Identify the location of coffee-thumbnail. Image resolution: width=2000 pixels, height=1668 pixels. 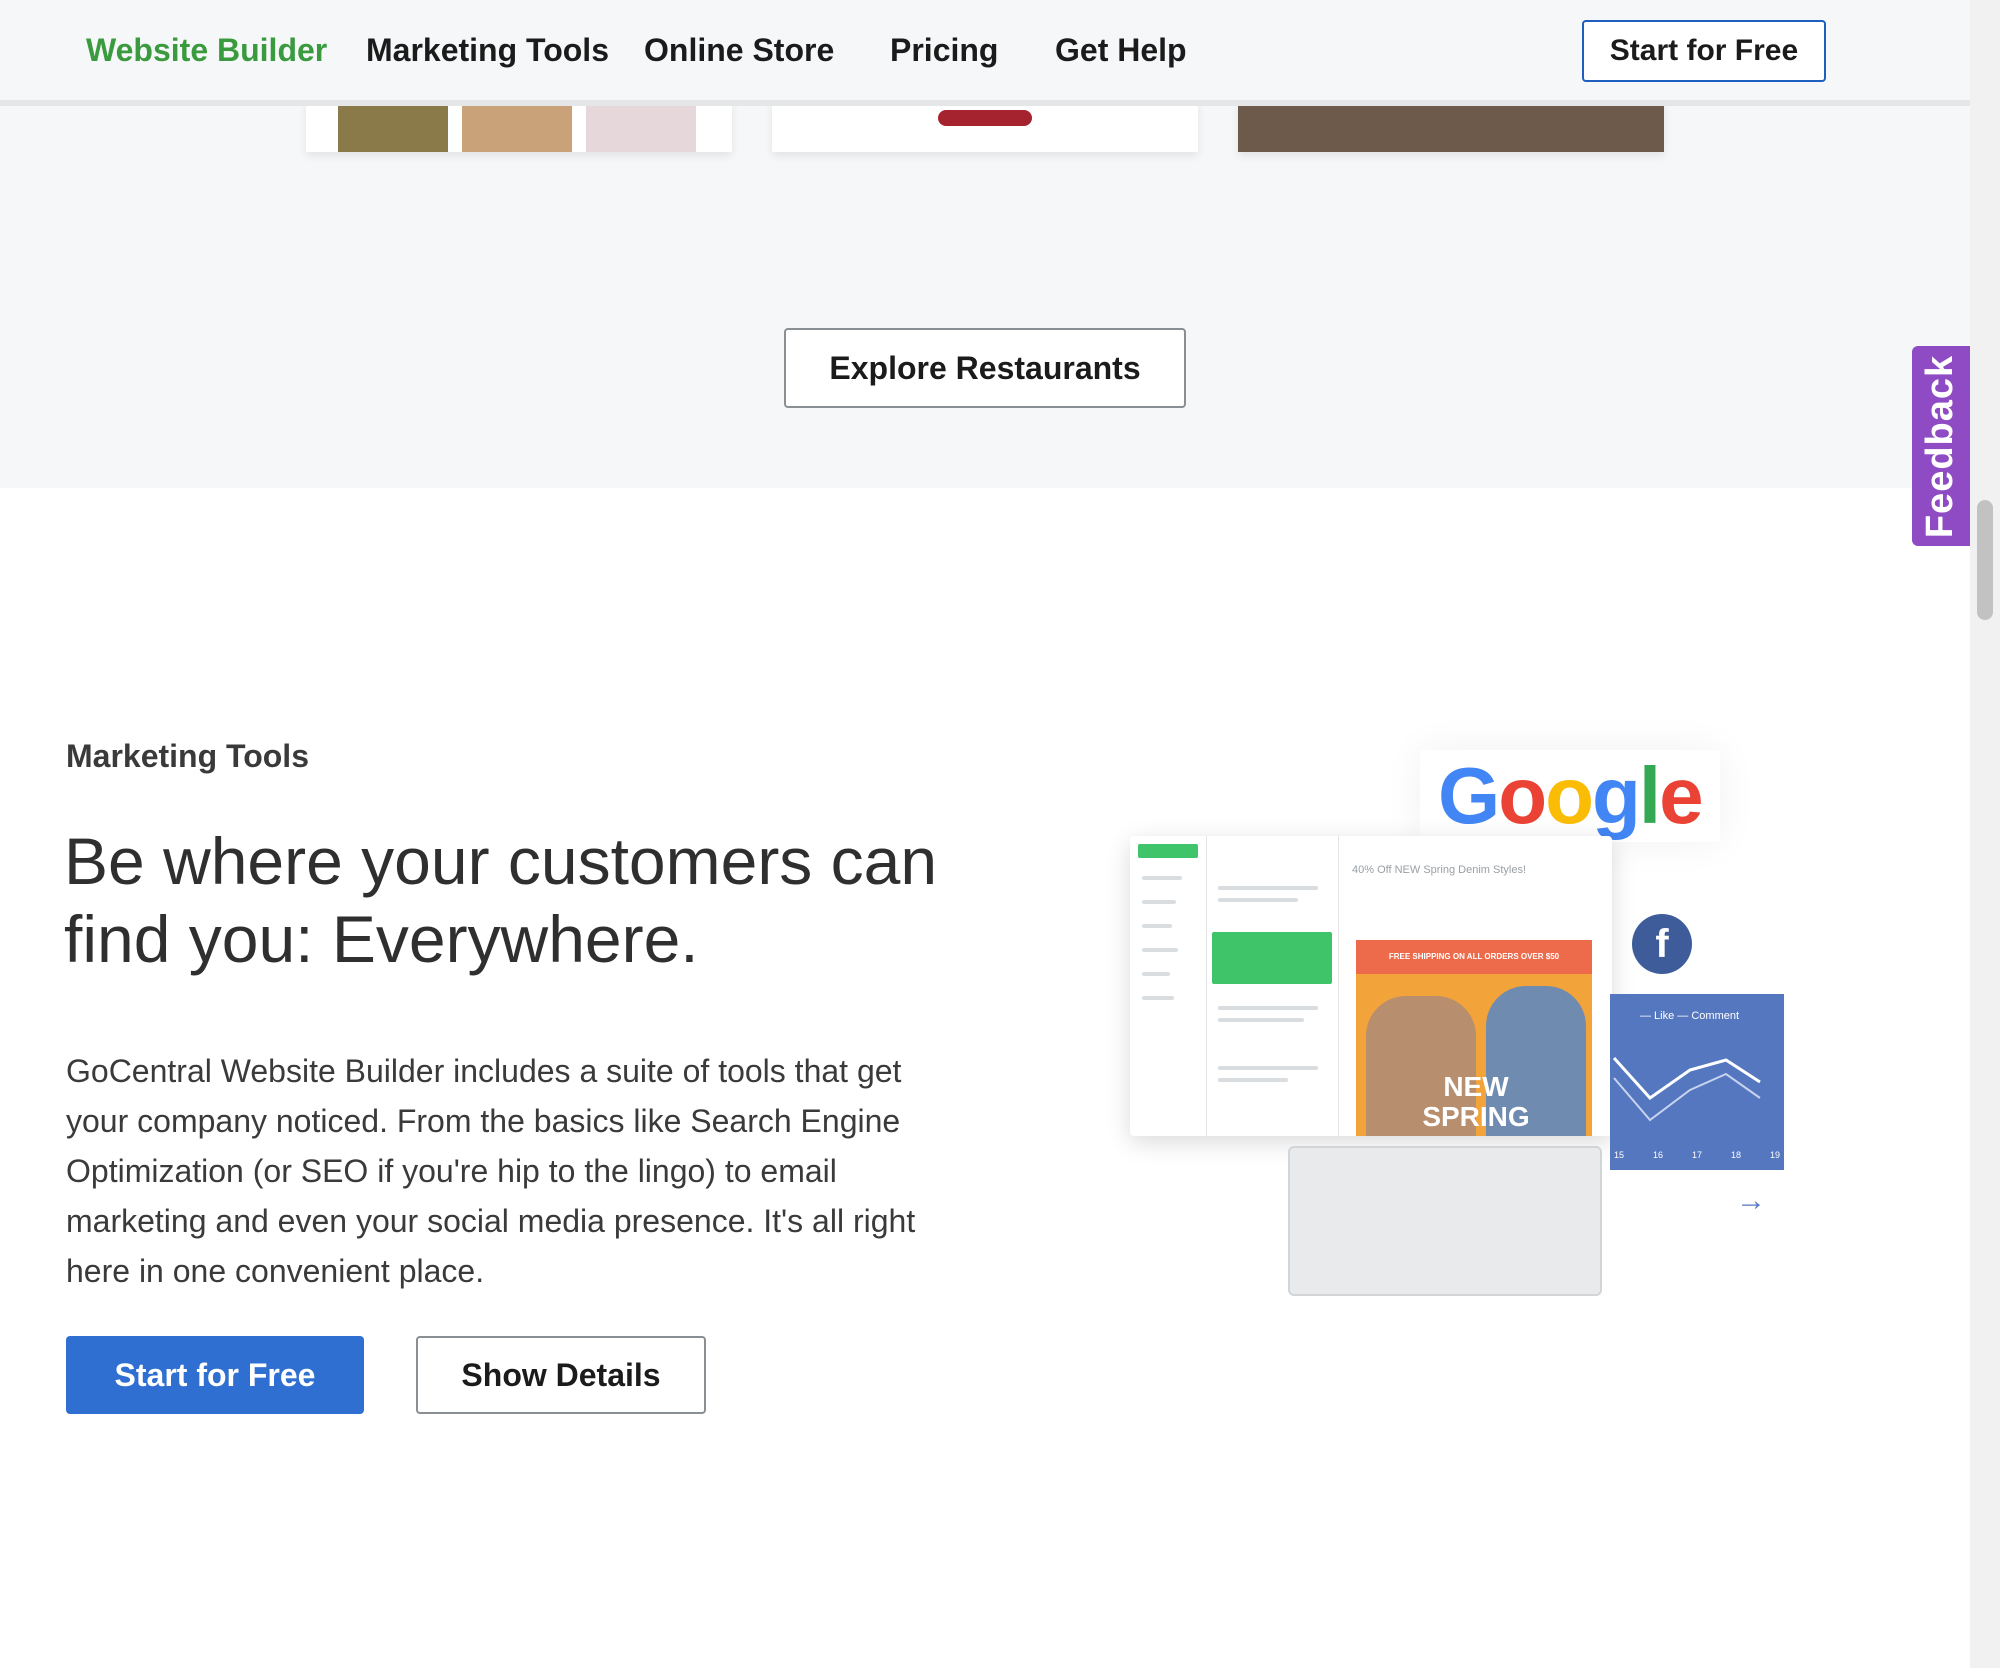
(517, 126).